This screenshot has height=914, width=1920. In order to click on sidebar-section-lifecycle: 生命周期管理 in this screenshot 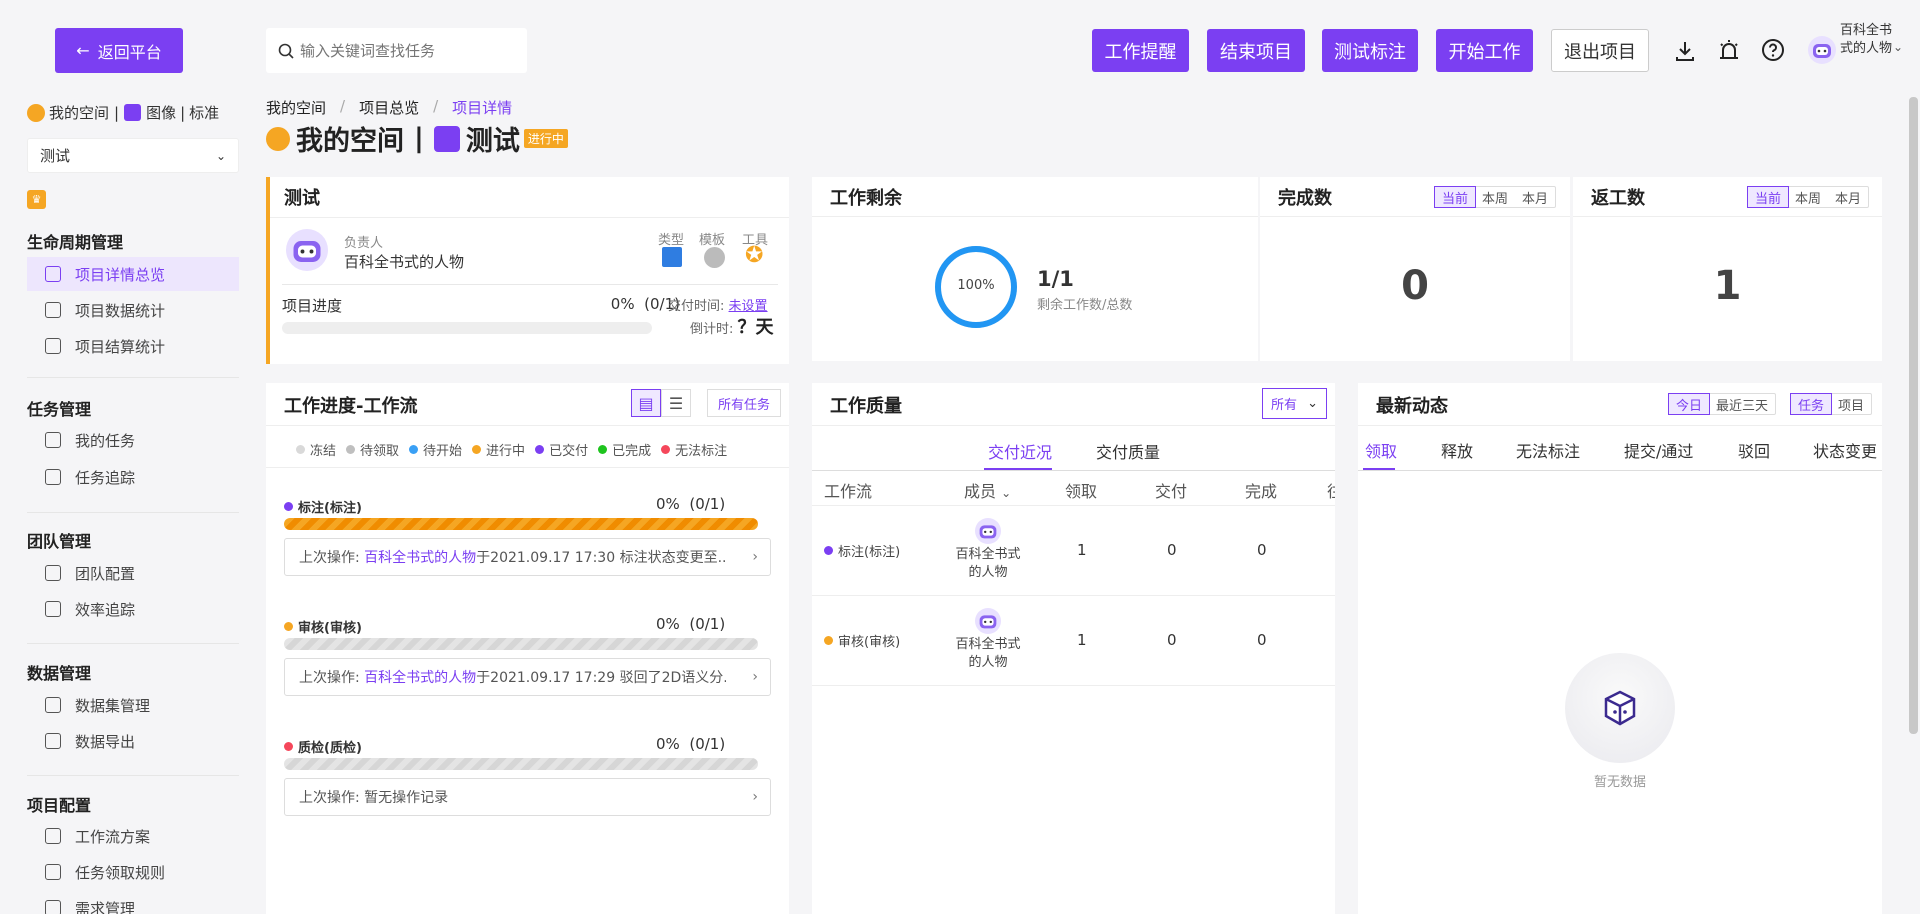, I will do `click(75, 242)`.